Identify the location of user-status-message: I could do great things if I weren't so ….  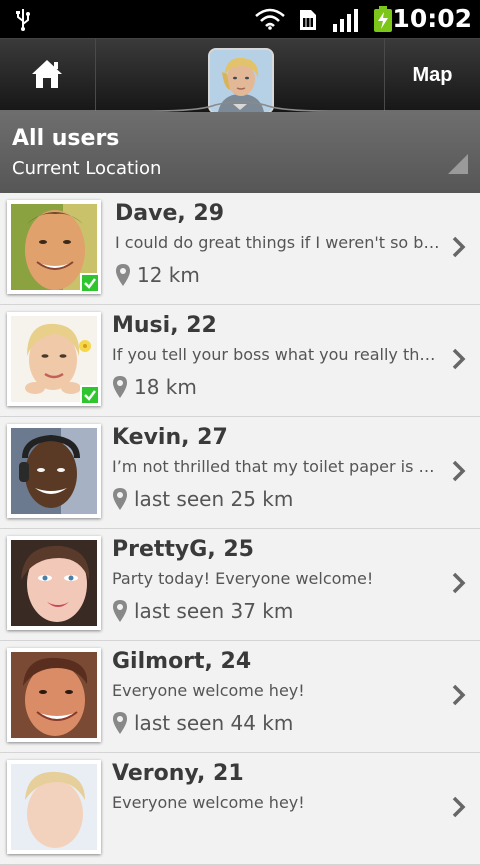
(277, 242).